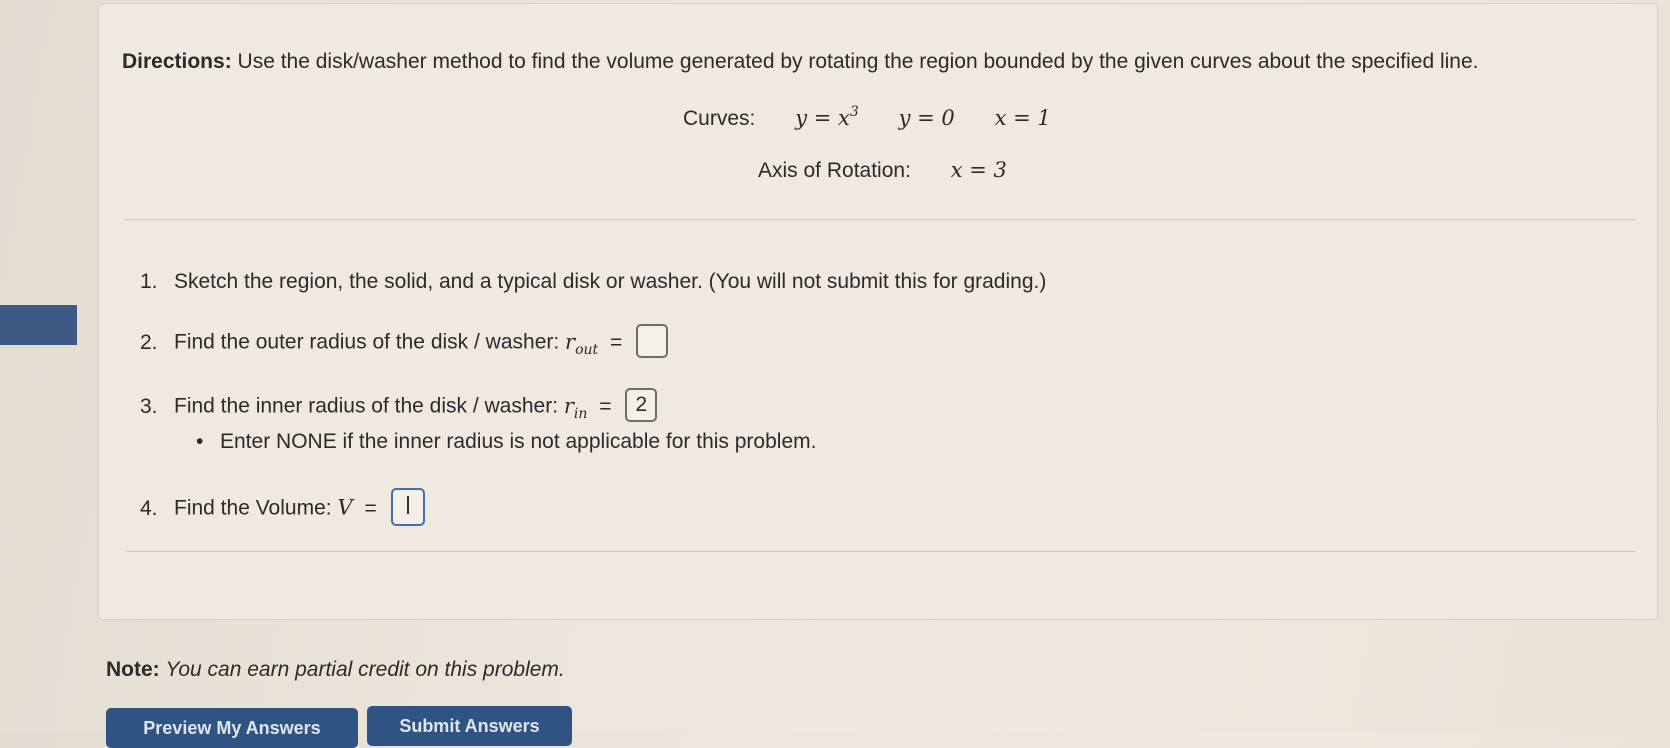 Image resolution: width=1670 pixels, height=748 pixels. I want to click on directions-label: Directions:, so click(177, 61).